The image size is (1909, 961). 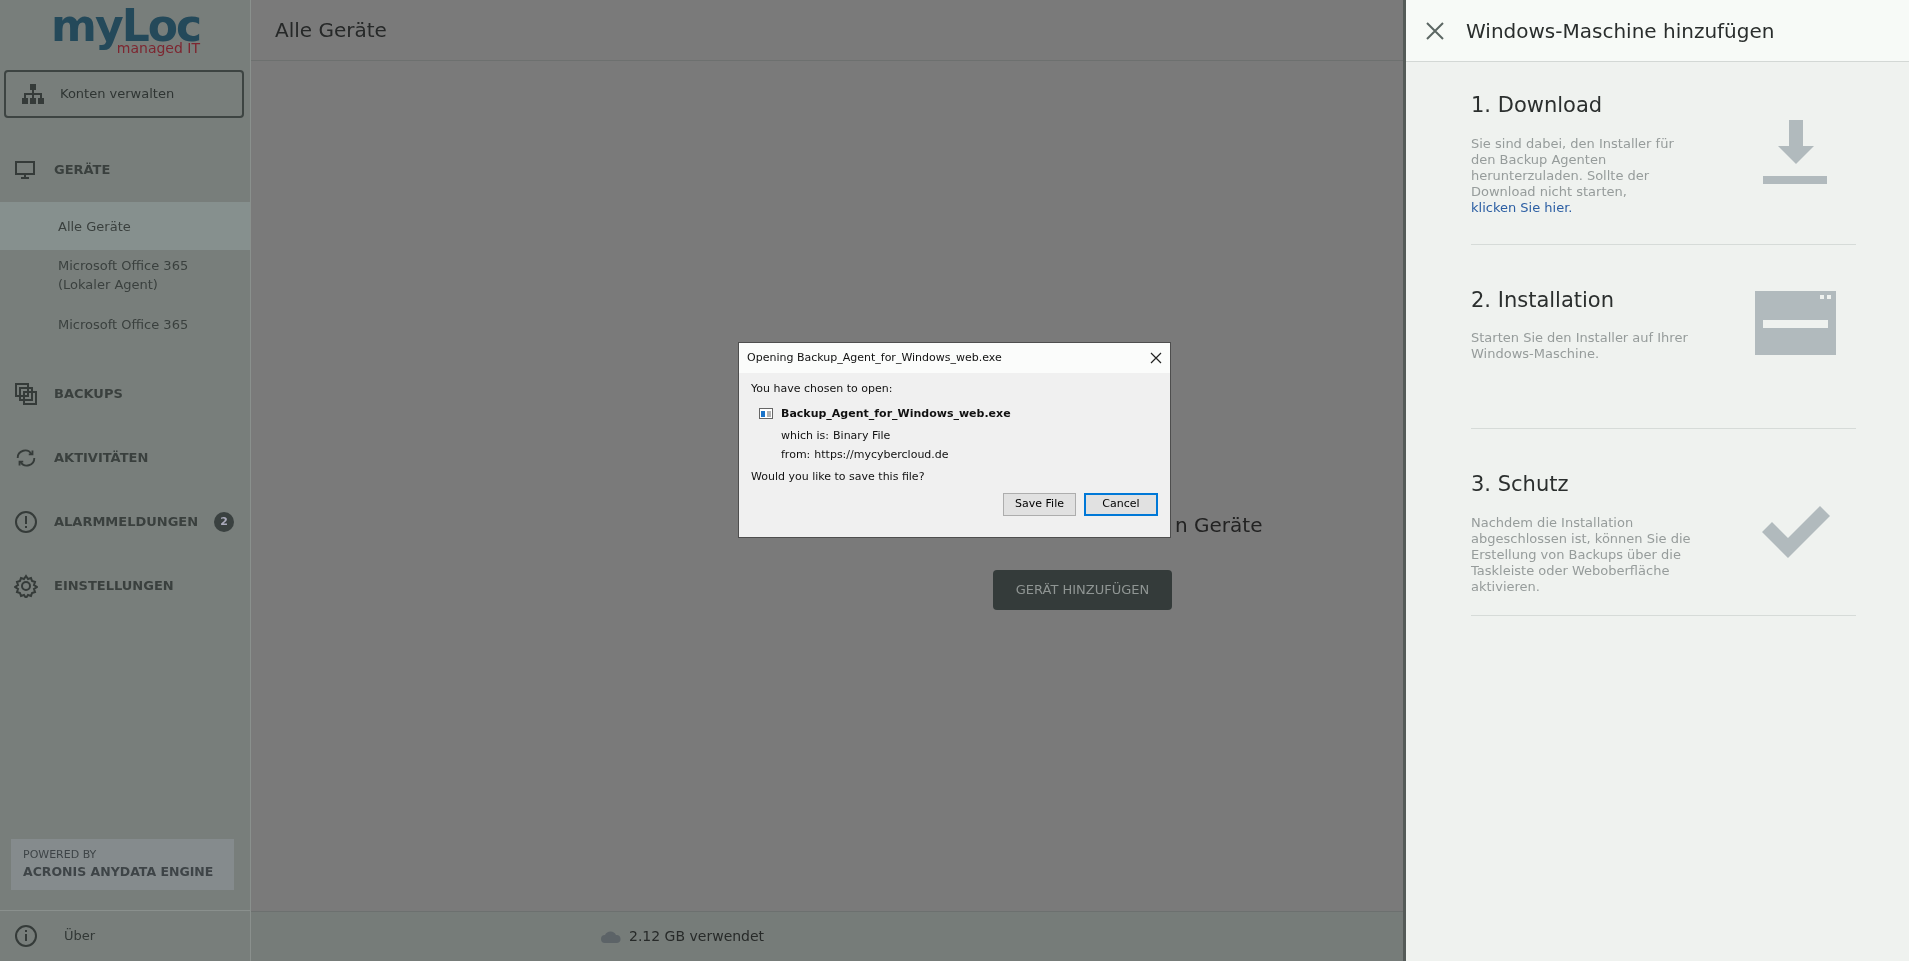 What do you see at coordinates (881, 455) in the screenshot?
I see `field-value: https://mycybercloud.de` at bounding box center [881, 455].